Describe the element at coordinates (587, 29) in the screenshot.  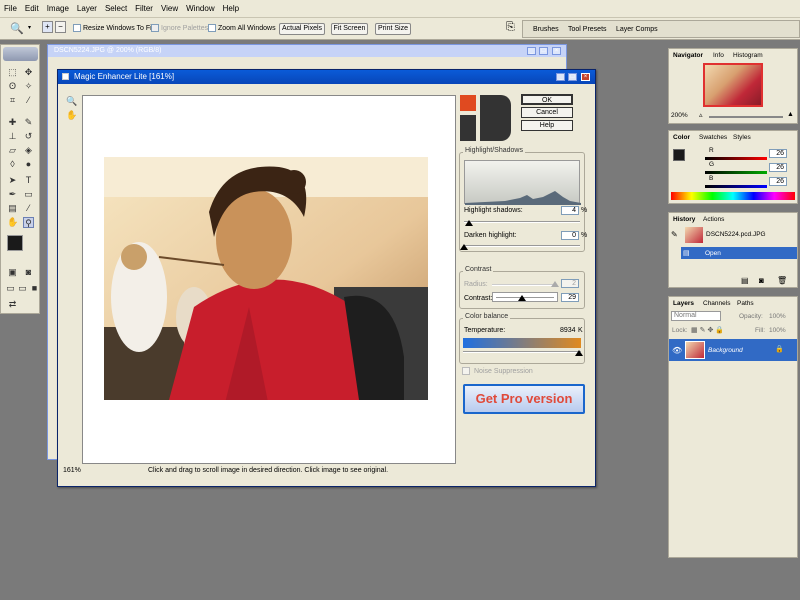
I see `well-tab-tool-presets: Tool Presets` at that location.